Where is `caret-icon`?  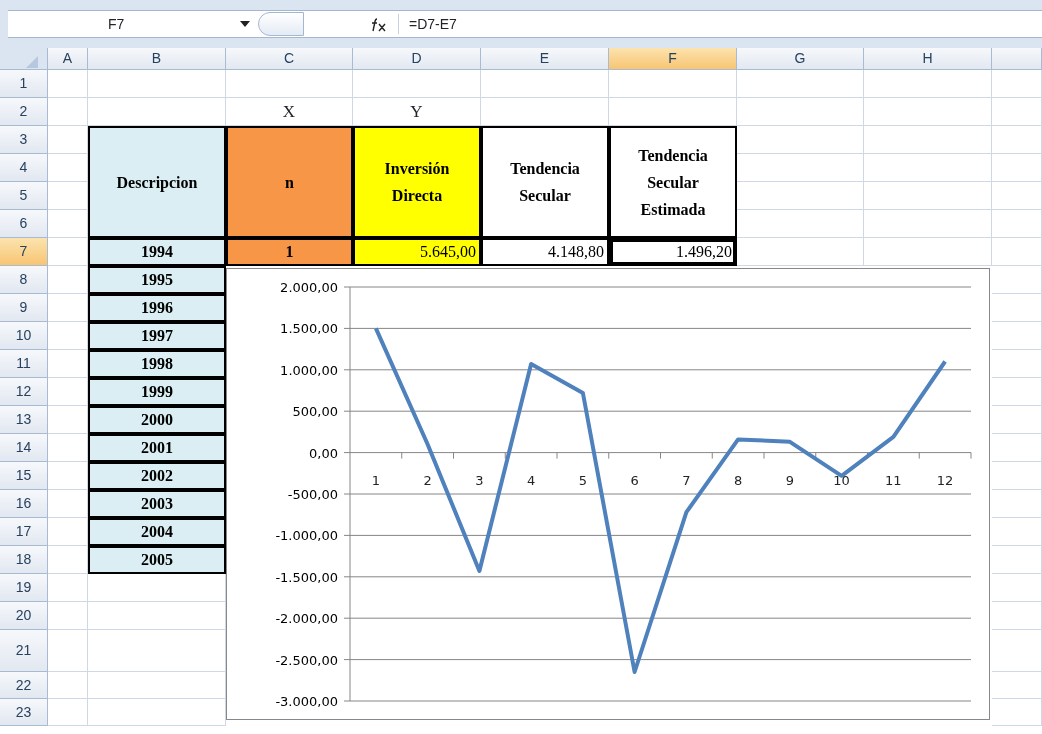 caret-icon is located at coordinates (245, 24).